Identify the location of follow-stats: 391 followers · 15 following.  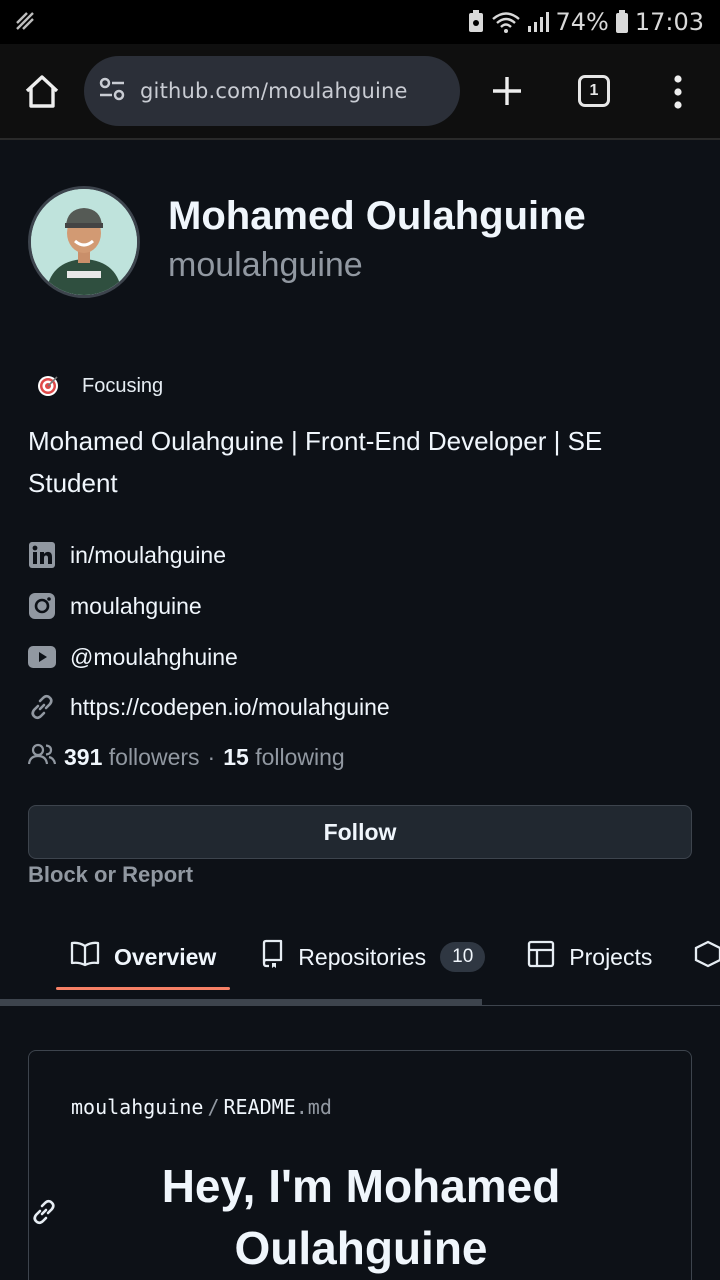
(186, 757).